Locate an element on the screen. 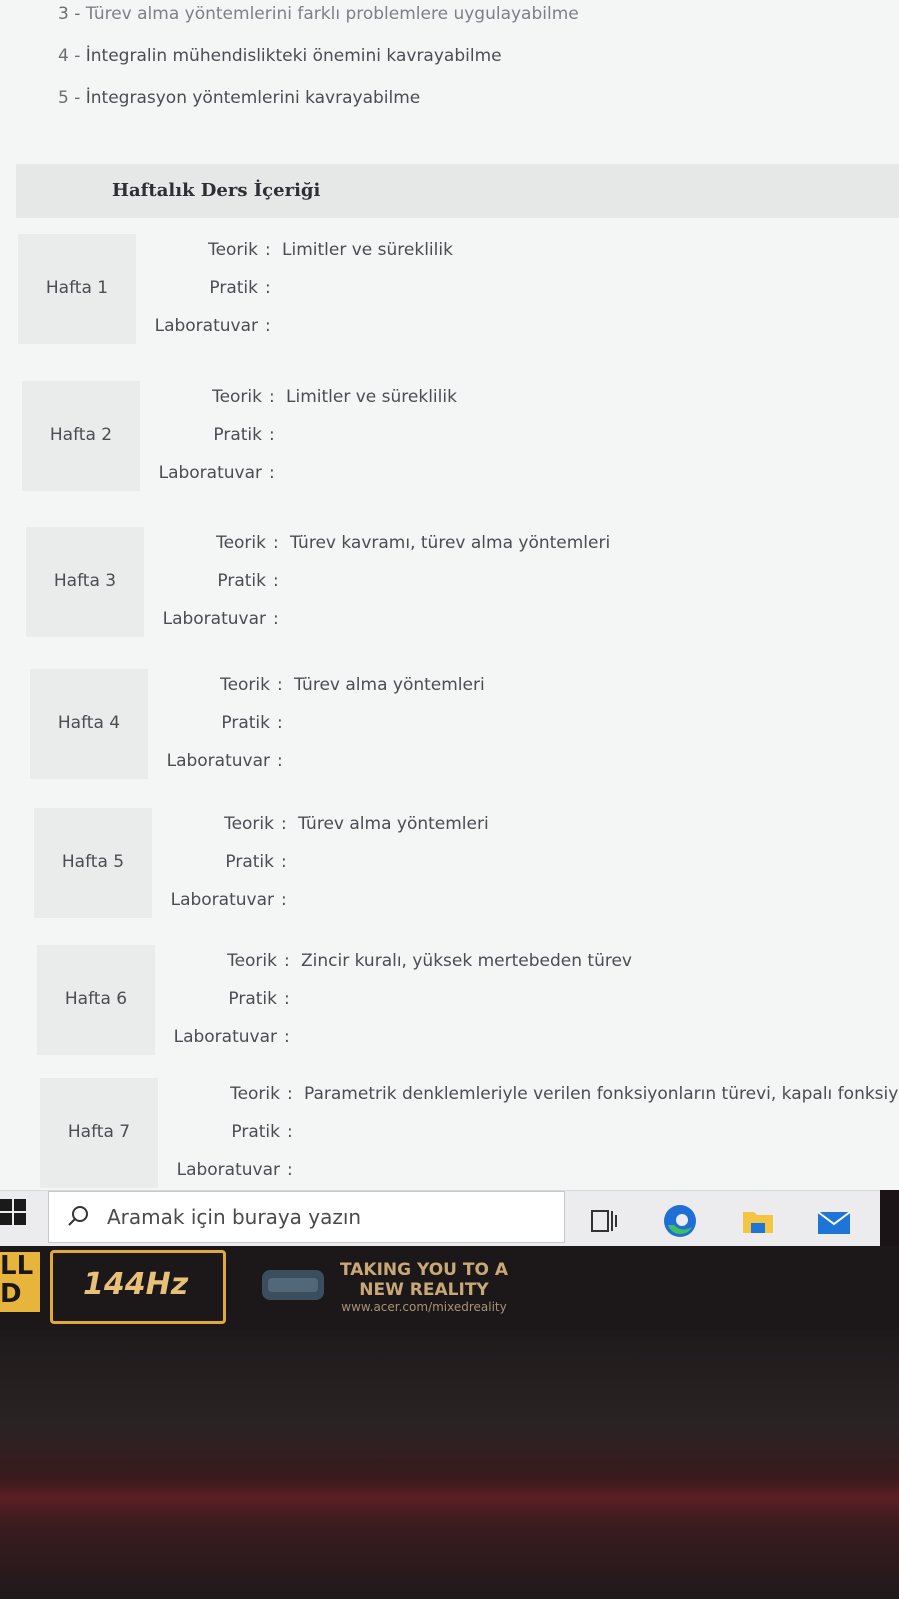 This screenshot has width=899, height=1599. fhd-badge-text: LL D is located at coordinates (17, 1280).